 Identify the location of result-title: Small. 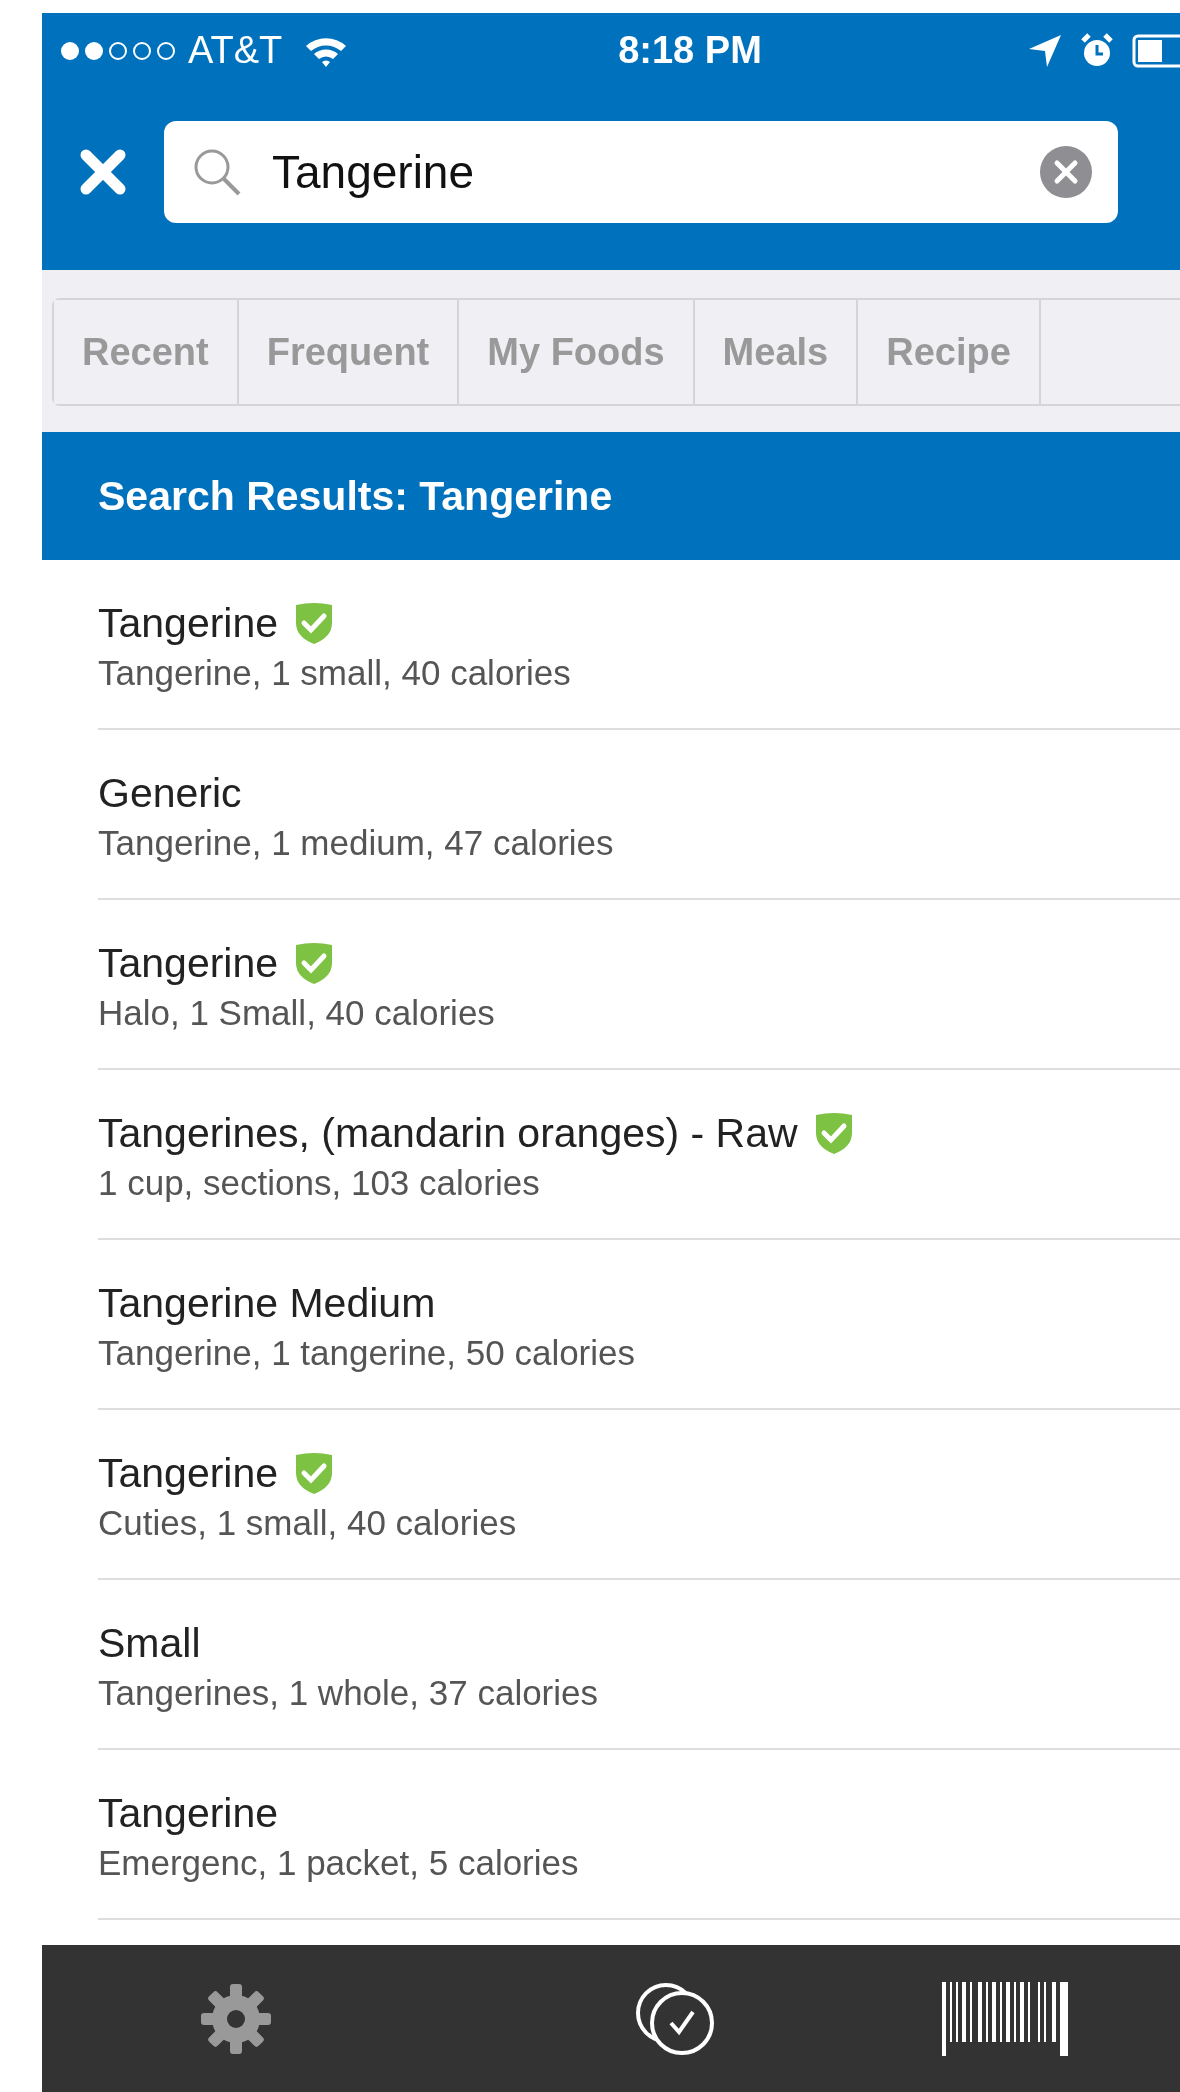
(149, 1643).